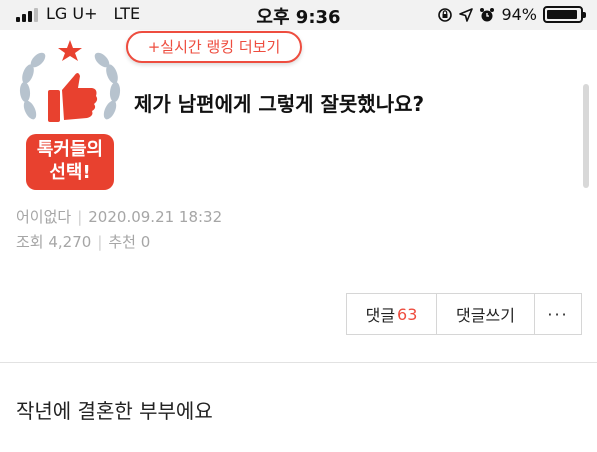 The height and width of the screenshot is (452, 597). I want to click on badge-line-2: 선택!, so click(70, 172).